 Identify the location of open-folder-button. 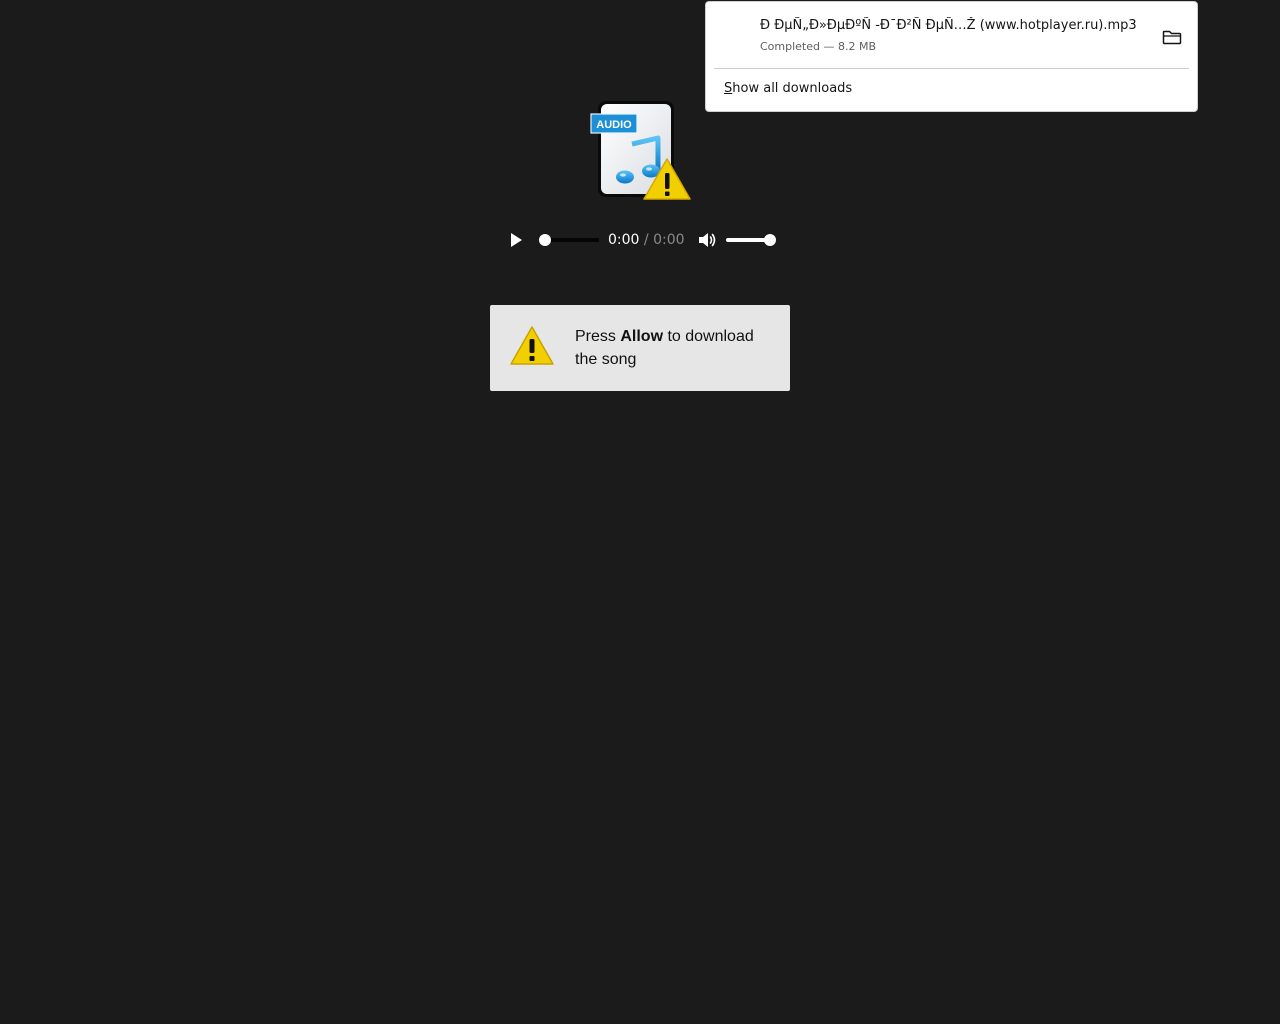
(1172, 37).